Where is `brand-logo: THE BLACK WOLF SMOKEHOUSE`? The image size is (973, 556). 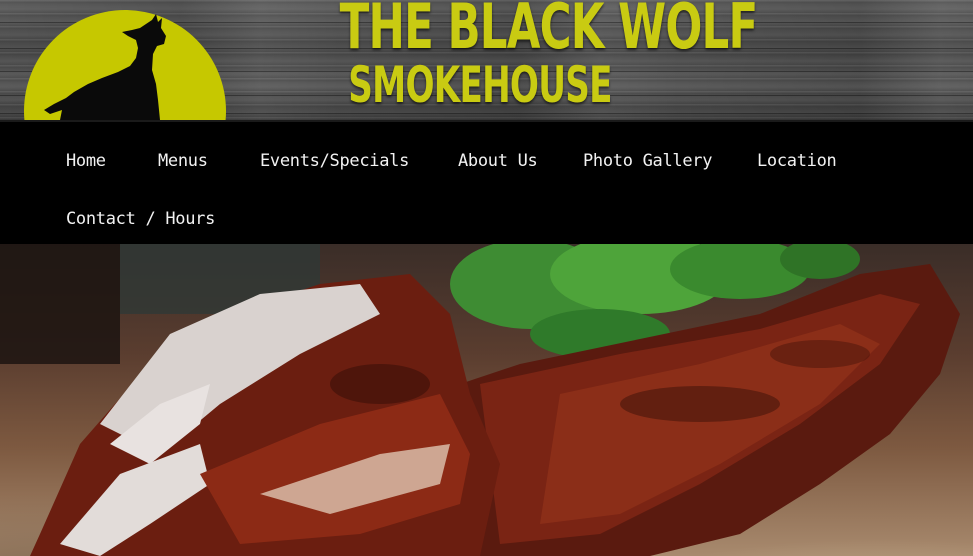
brand-logo: THE BLACK WOLF SMOKEHOUSE is located at coordinates (529, 57).